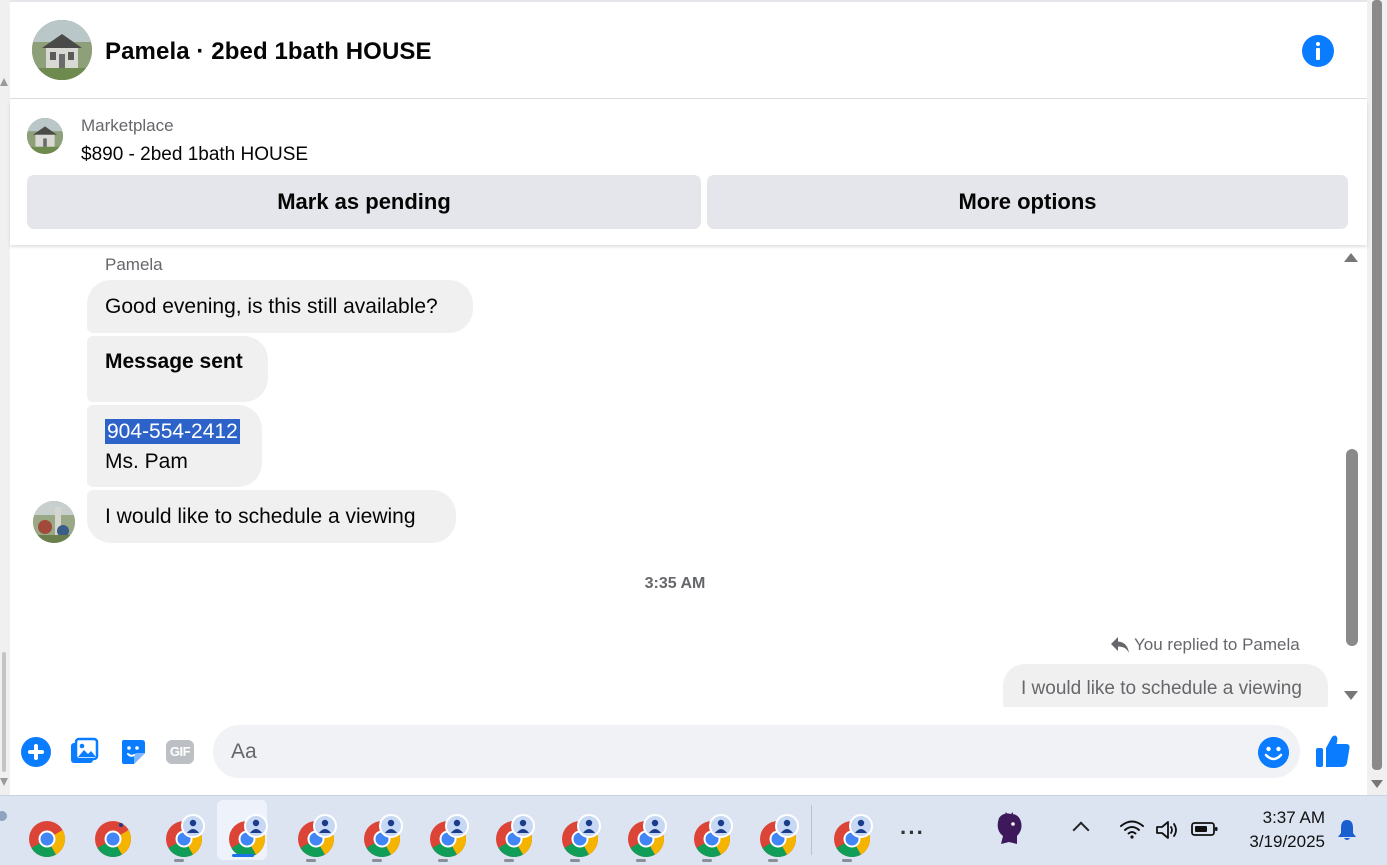 This screenshot has width=1387, height=865. What do you see at coordinates (180, 752) in the screenshot?
I see `gif-icon: GIF` at bounding box center [180, 752].